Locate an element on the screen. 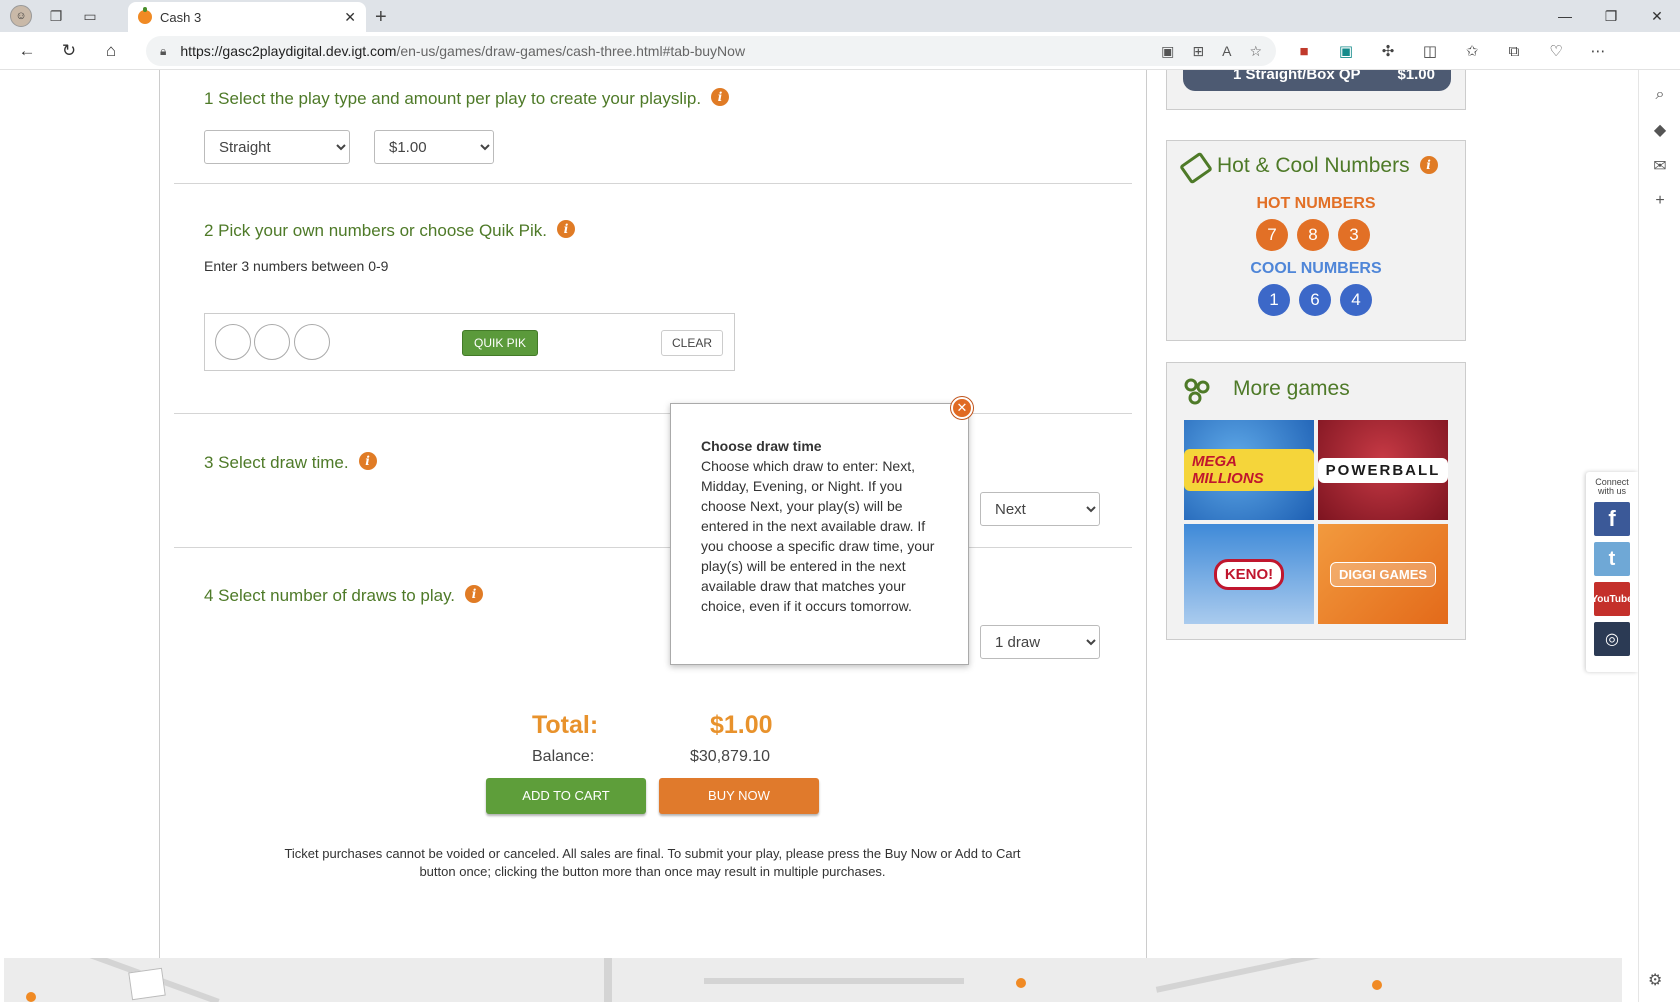 Image resolution: width=1680 pixels, height=1002 pixels. back-icon: ← is located at coordinates (27, 51).